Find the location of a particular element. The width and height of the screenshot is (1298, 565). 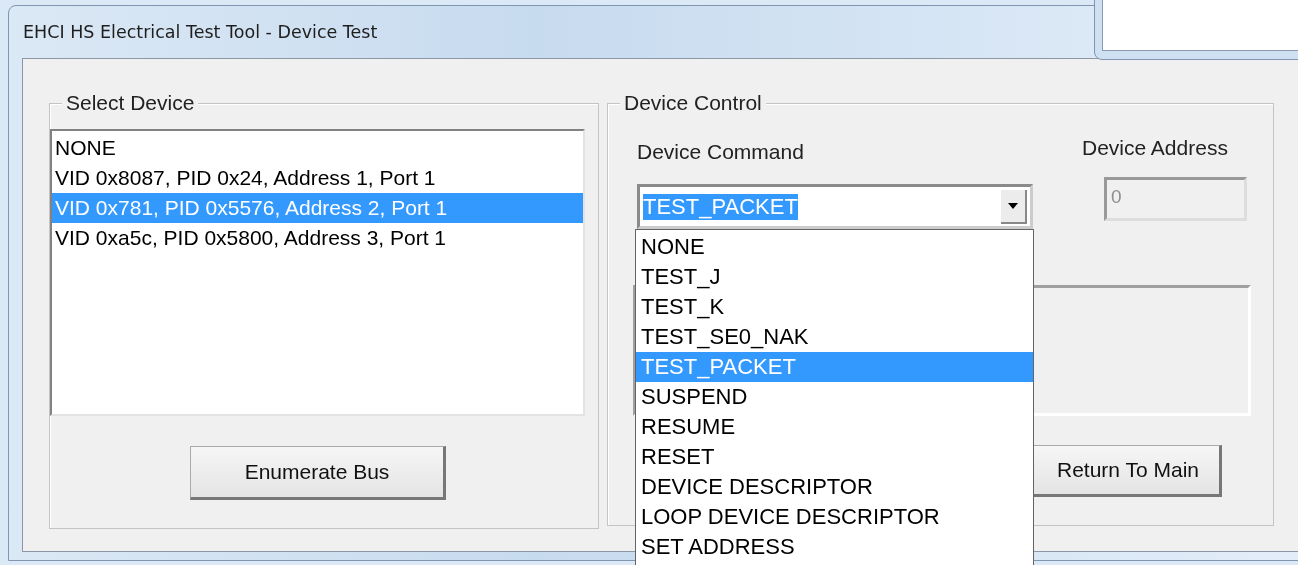

enumerate-button: Enumerate Bus is located at coordinates (318, 473).